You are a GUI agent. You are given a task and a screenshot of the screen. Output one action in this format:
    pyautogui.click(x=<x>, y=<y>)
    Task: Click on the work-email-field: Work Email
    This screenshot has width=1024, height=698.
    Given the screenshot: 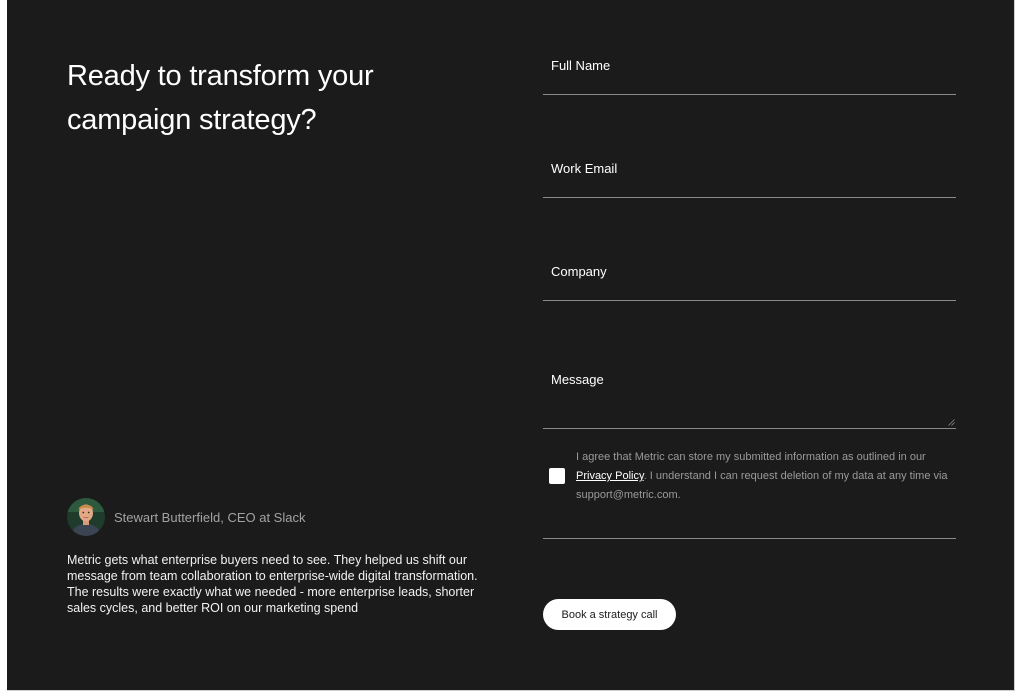 What is the action you would take?
    pyautogui.click(x=749, y=172)
    